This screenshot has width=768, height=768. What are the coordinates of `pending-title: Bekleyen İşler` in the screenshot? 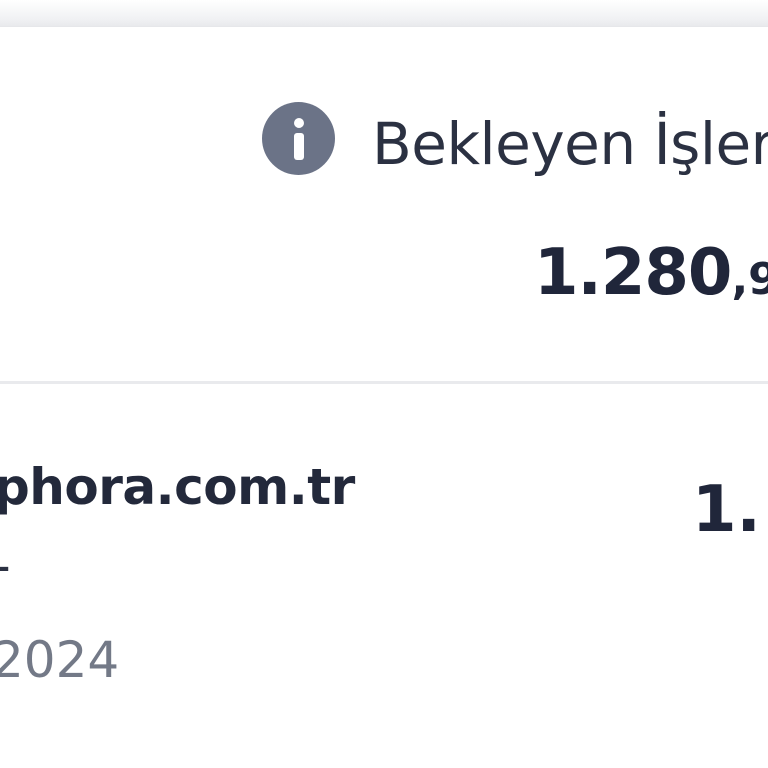 It's located at (570, 144).